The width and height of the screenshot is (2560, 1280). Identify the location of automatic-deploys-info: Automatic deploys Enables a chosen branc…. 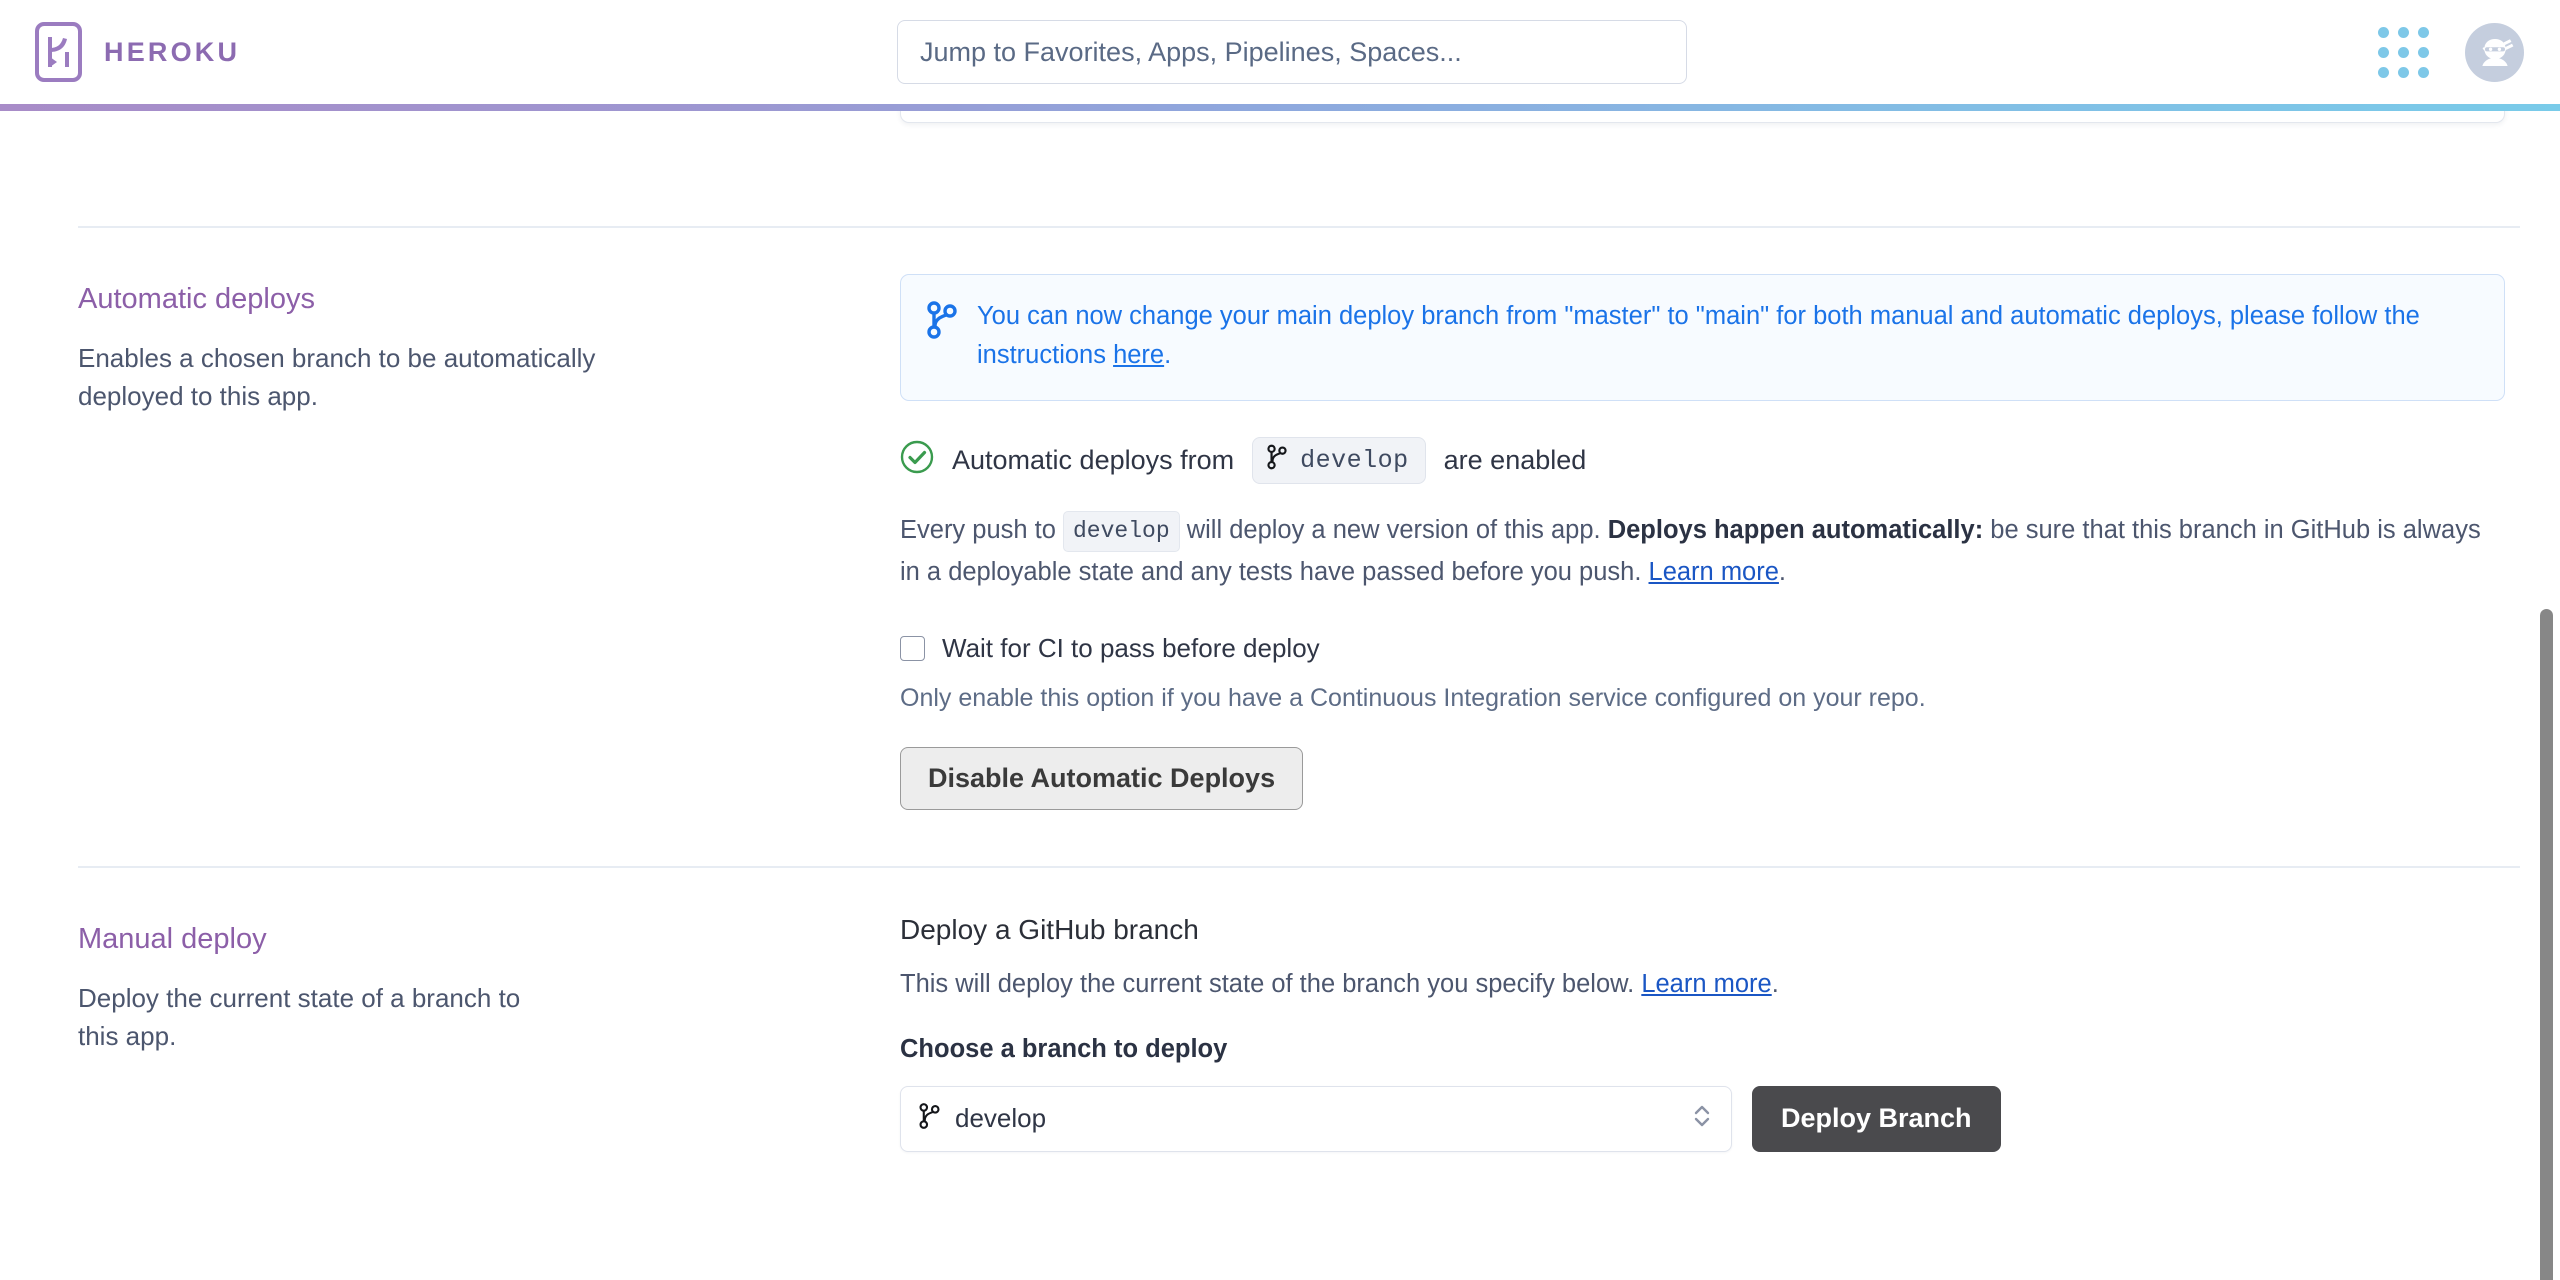
(489, 519).